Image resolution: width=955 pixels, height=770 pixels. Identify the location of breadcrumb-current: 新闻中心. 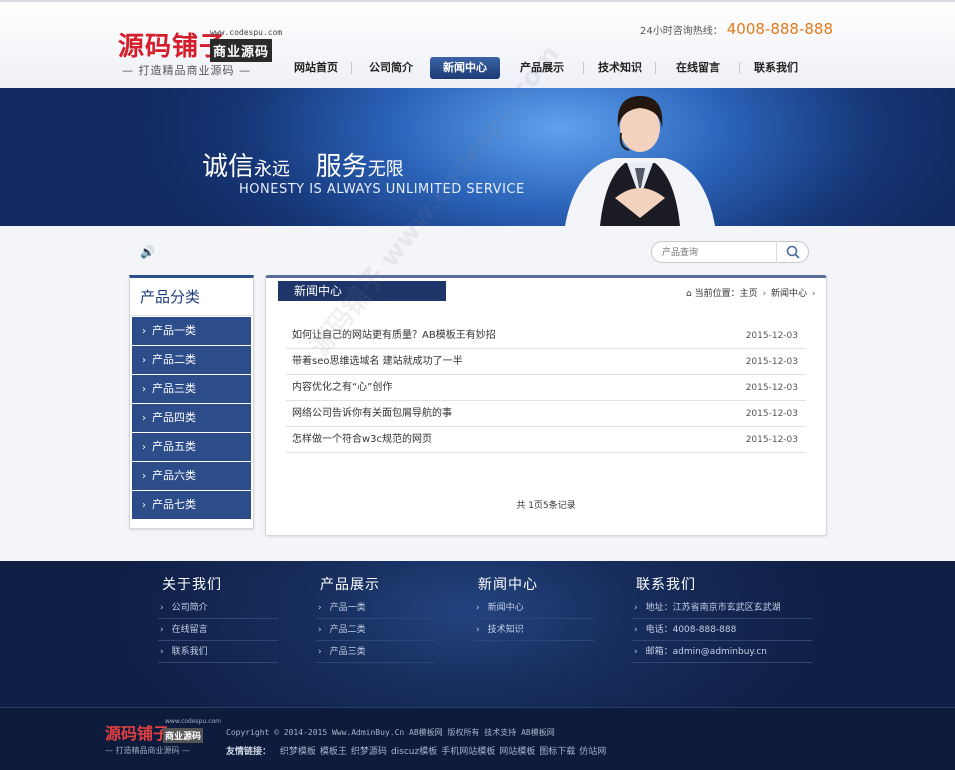
(789, 294).